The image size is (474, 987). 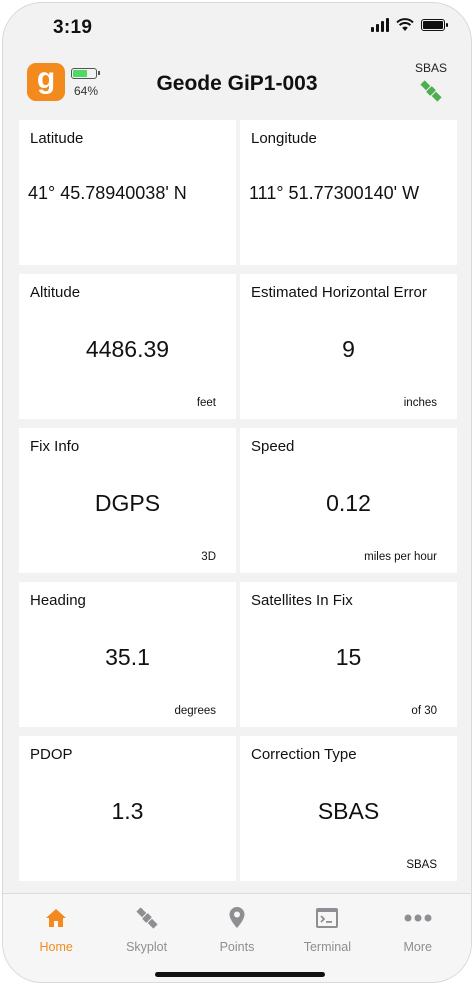 I want to click on status-bar: 3:19, so click(x=237, y=27).